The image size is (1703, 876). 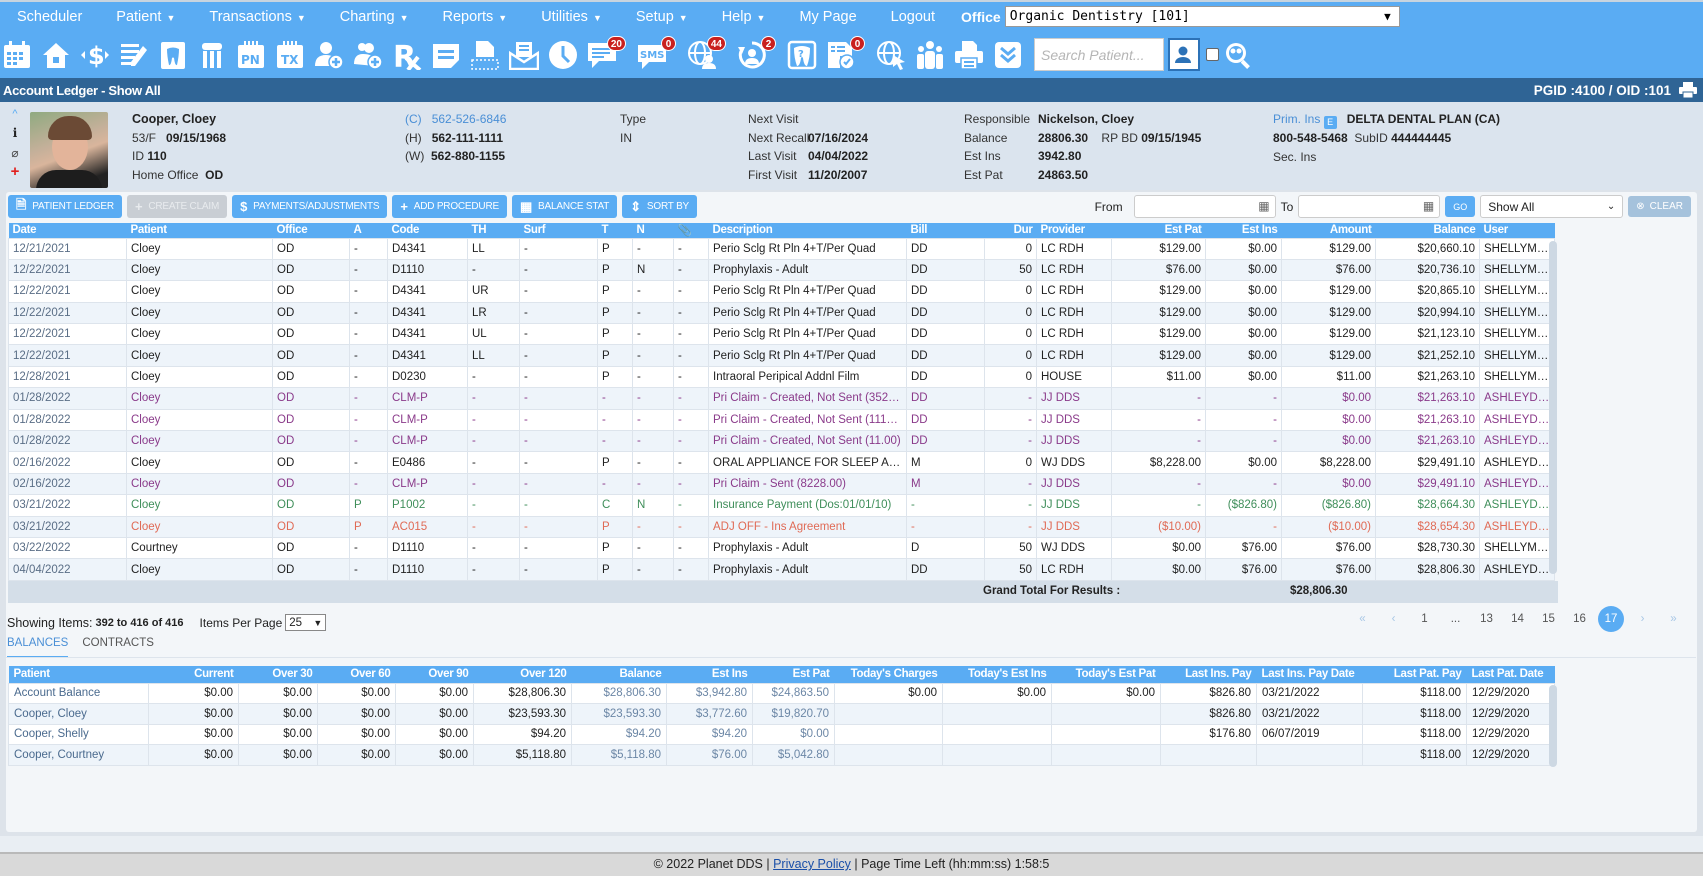 What do you see at coordinates (706, 53) in the screenshot?
I see `web-patients-icon: 44` at bounding box center [706, 53].